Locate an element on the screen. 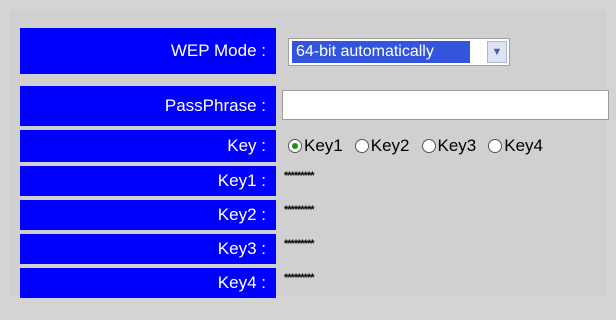  wep-mode-label: WEP Mode : is located at coordinates (148, 51).